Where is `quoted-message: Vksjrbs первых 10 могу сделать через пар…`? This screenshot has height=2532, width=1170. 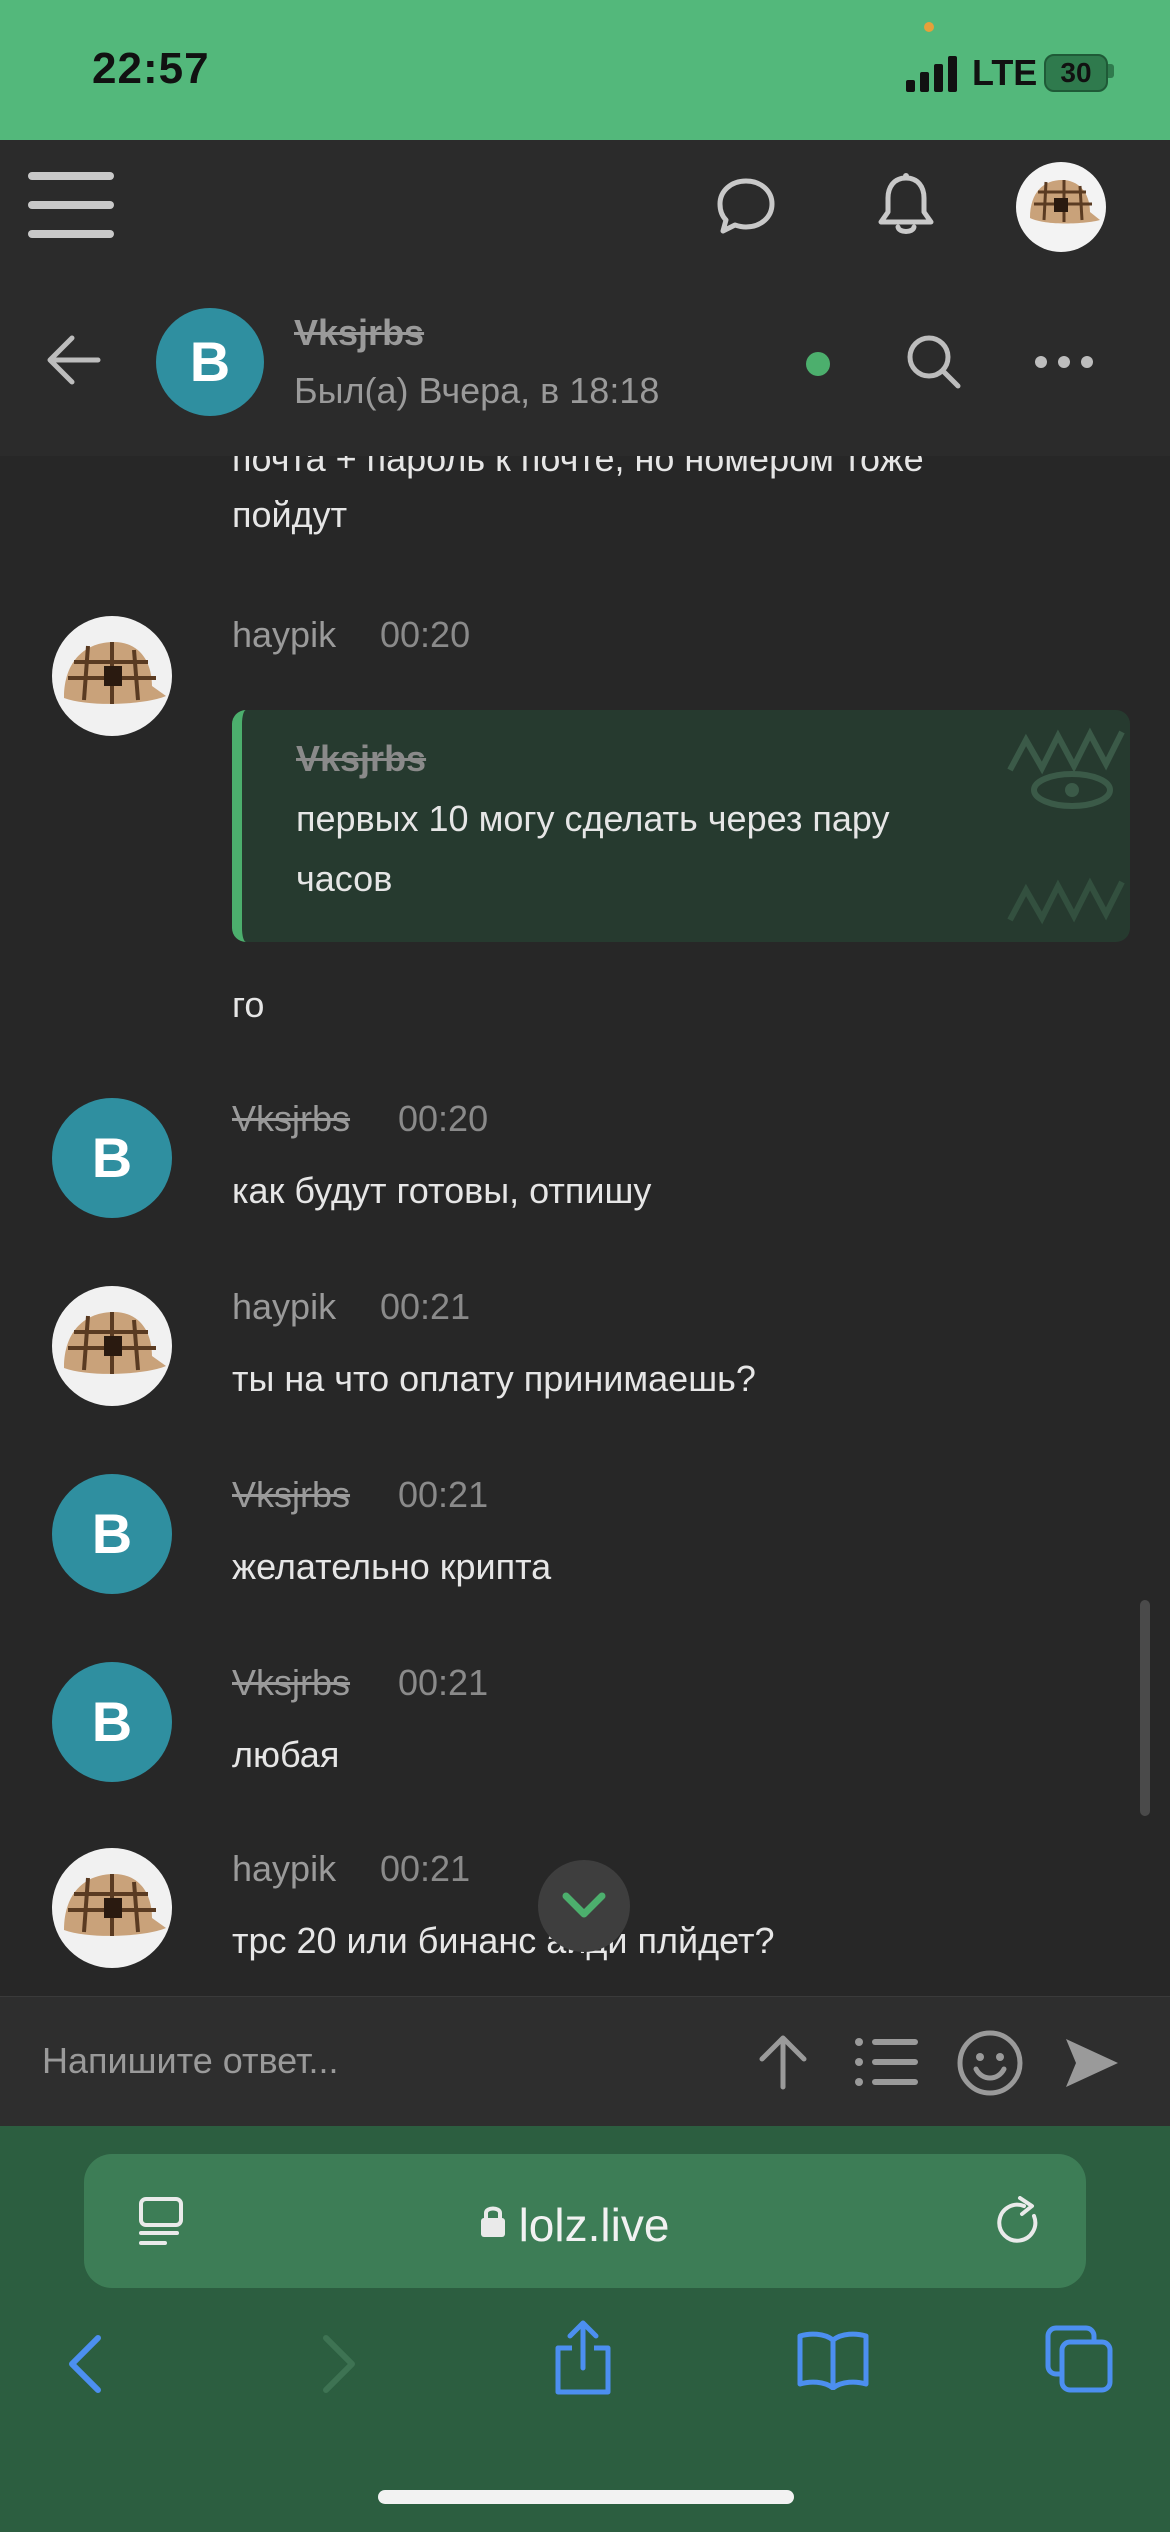 quoted-message: Vksjrbs первых 10 могу сделать через пар… is located at coordinates (681, 826).